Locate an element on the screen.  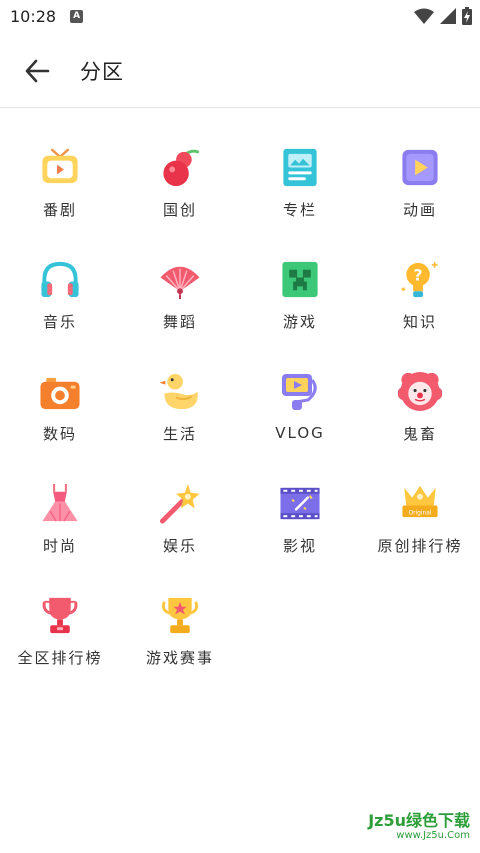
animation-icon is located at coordinates (420, 167).